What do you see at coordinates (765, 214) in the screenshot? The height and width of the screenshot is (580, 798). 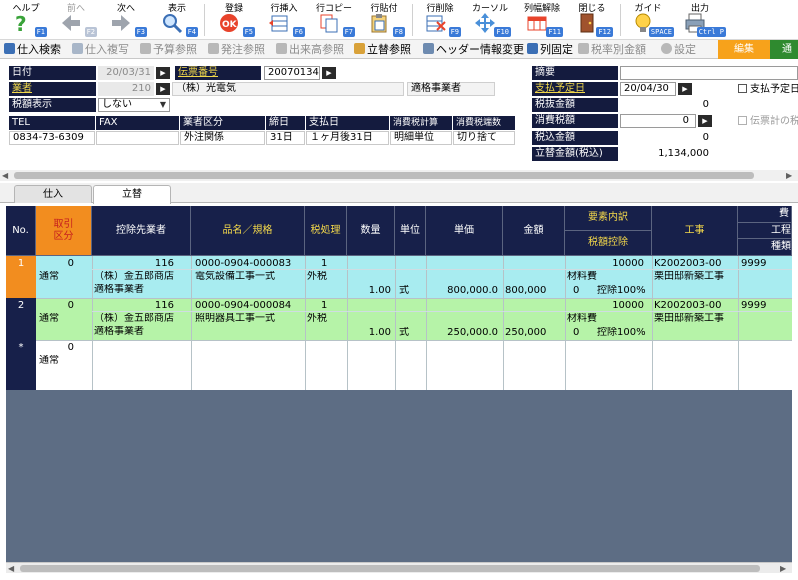 I see `col-header-hi: 費` at bounding box center [765, 214].